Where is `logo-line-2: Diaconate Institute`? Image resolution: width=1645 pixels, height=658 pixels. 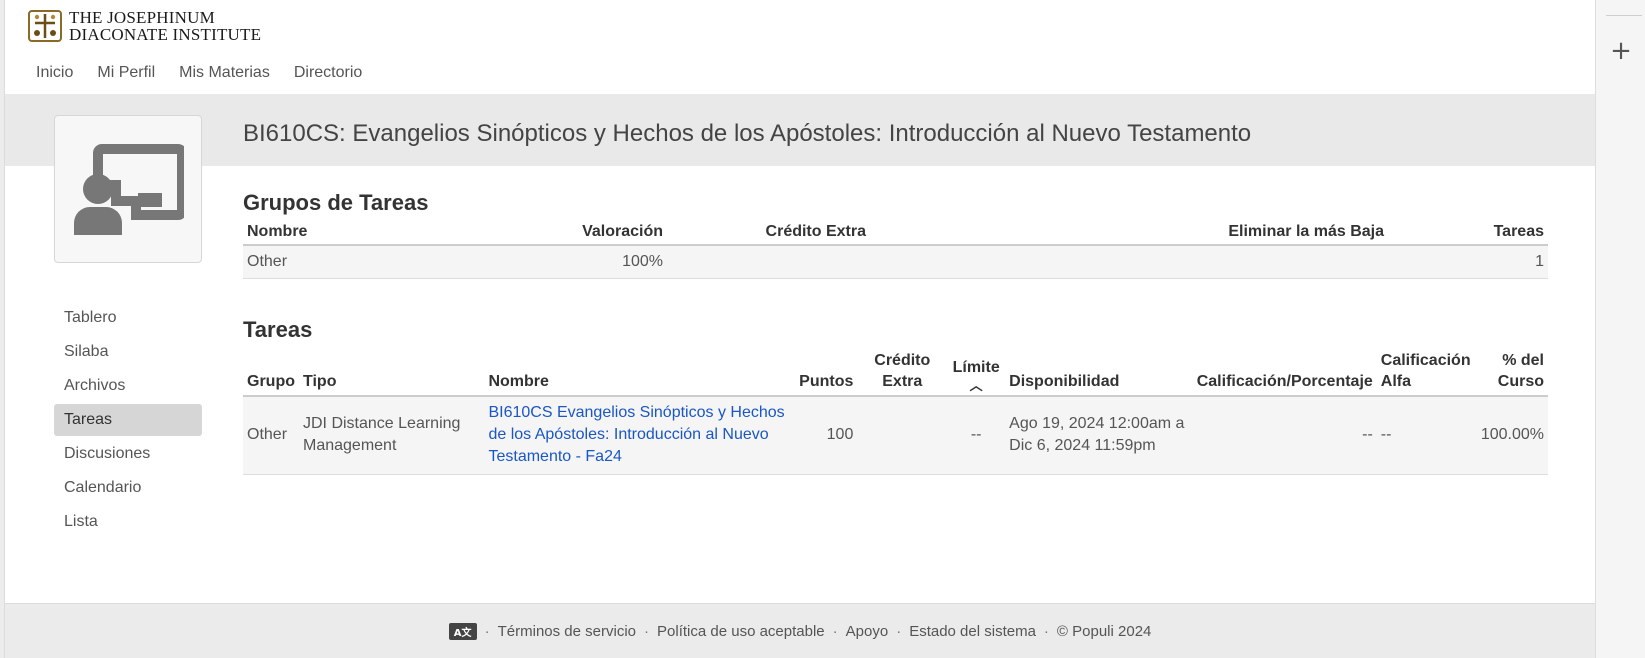 logo-line-2: Diaconate Institute is located at coordinates (165, 34).